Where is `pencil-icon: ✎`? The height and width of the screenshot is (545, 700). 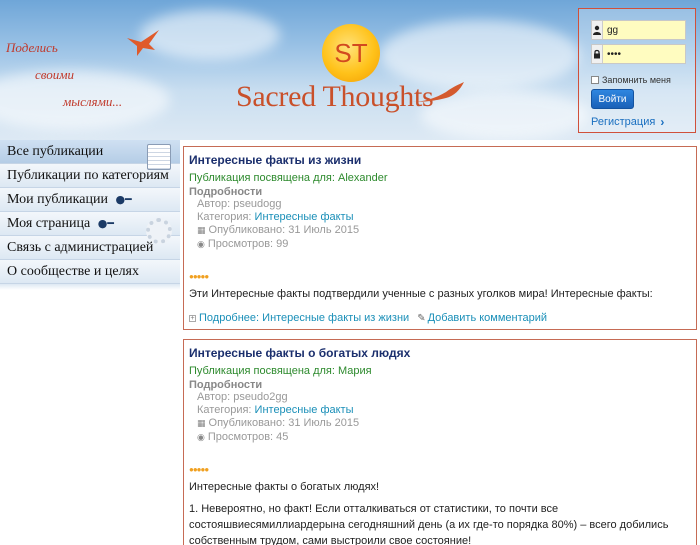
pencil-icon: ✎ is located at coordinates (421, 318).